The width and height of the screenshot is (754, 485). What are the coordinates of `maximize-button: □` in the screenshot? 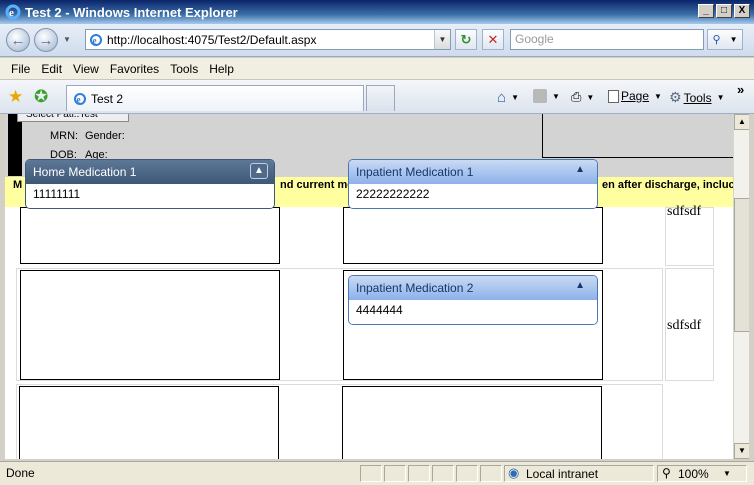 It's located at (724, 11).